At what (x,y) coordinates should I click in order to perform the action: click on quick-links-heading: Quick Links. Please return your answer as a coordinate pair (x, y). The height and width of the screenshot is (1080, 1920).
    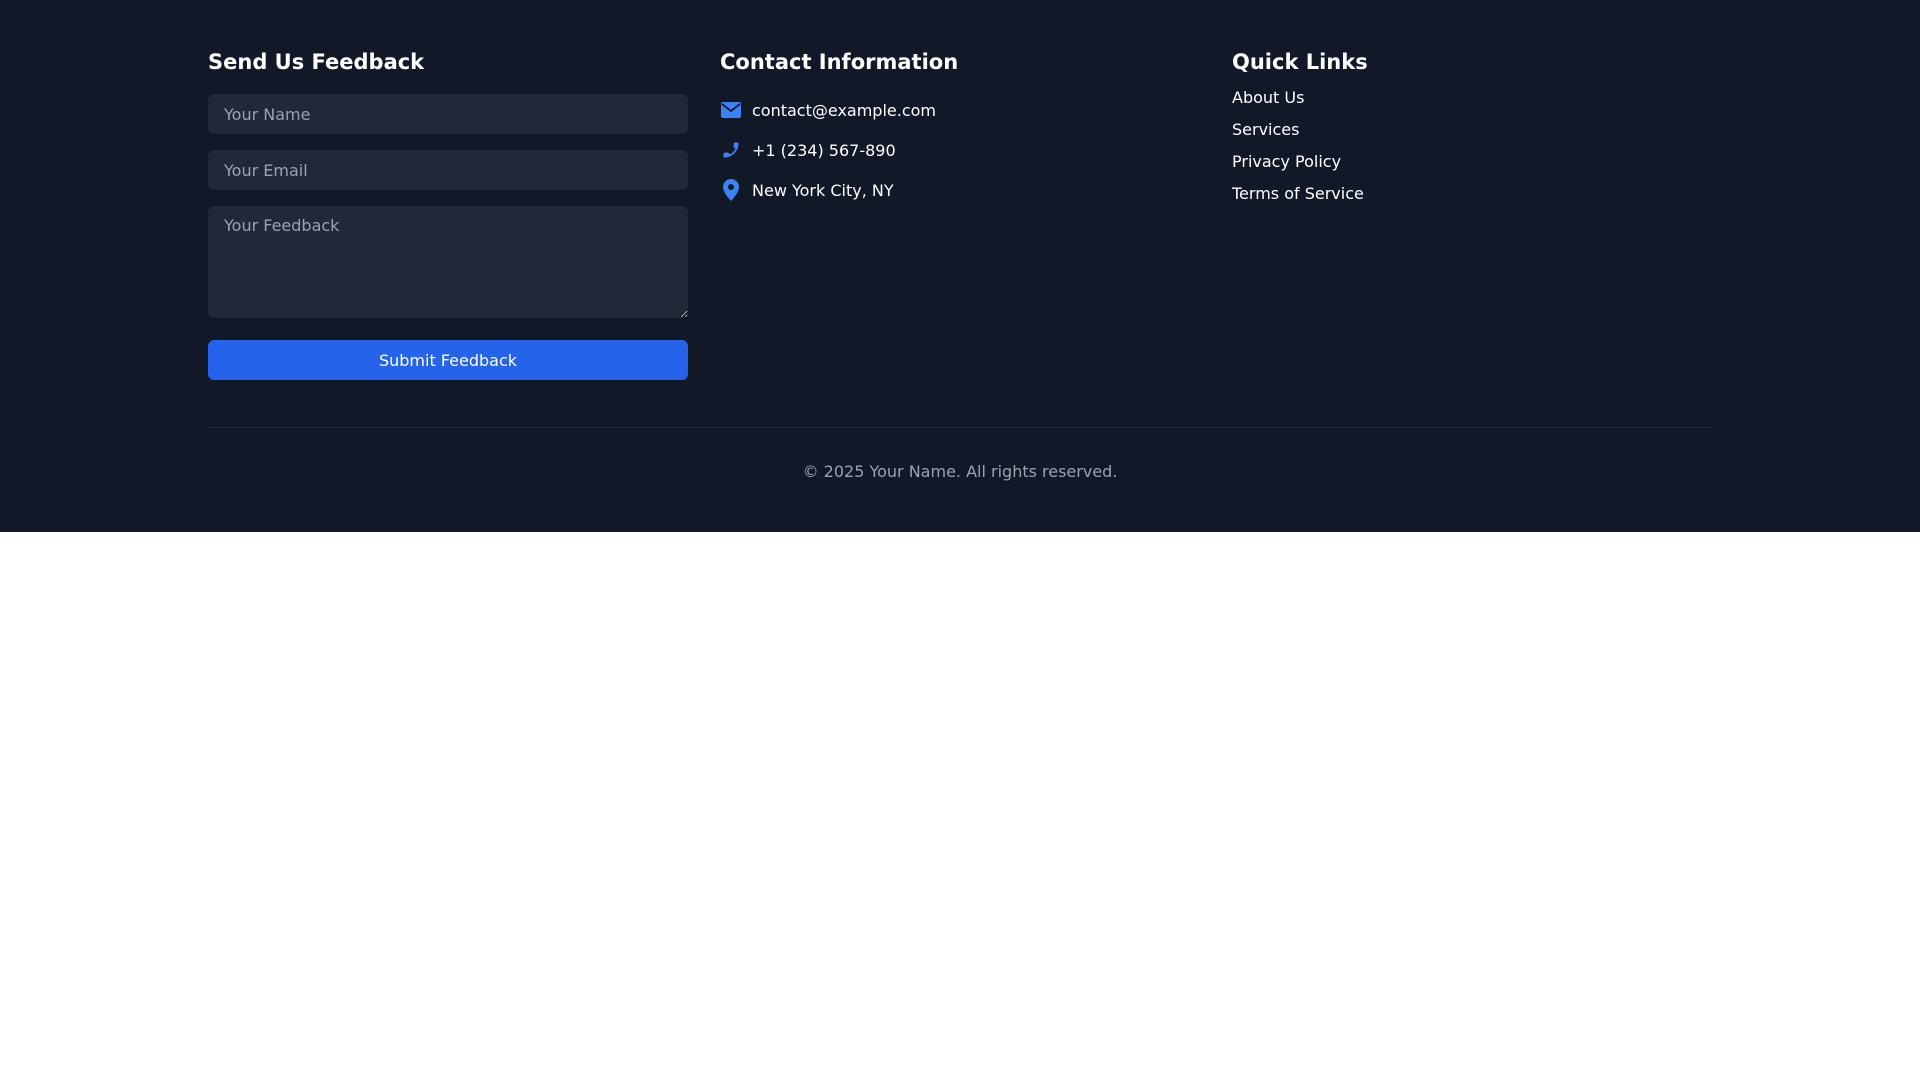
    Looking at the image, I should click on (1300, 62).